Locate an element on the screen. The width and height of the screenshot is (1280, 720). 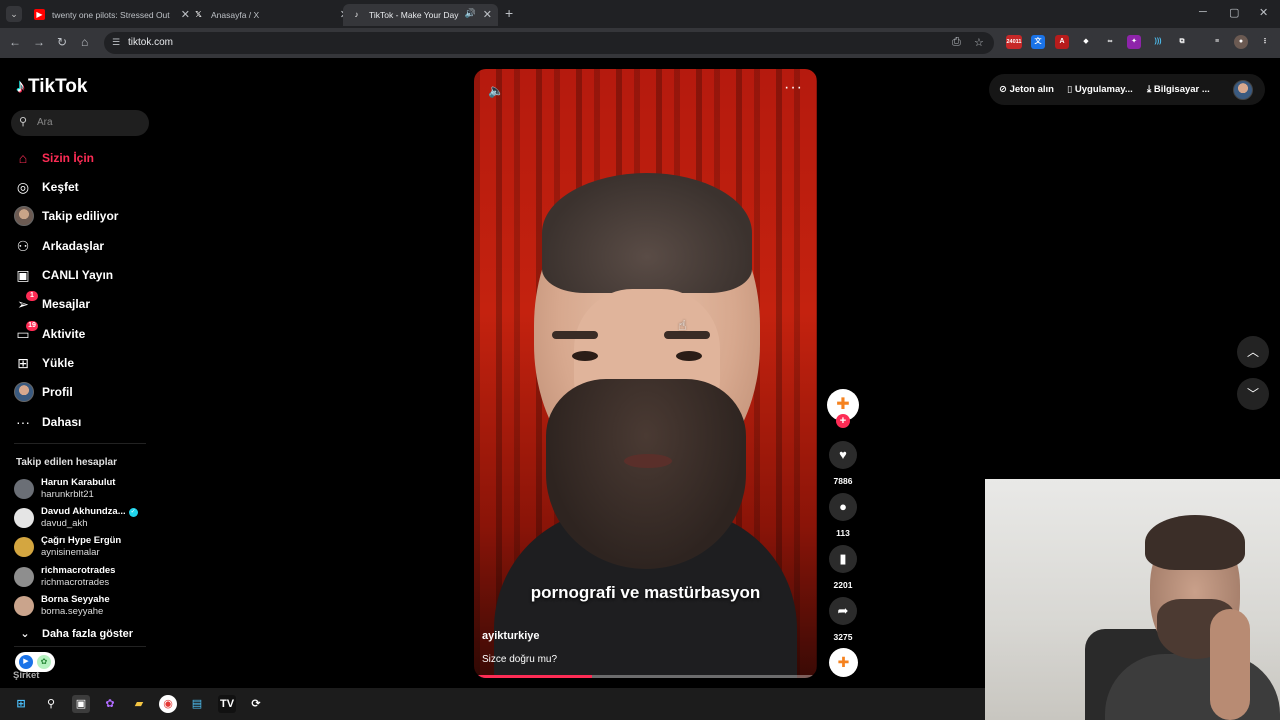
address-bar: ☰ tiktok.com ⎙ ☆ is located at coordinates (549, 43).